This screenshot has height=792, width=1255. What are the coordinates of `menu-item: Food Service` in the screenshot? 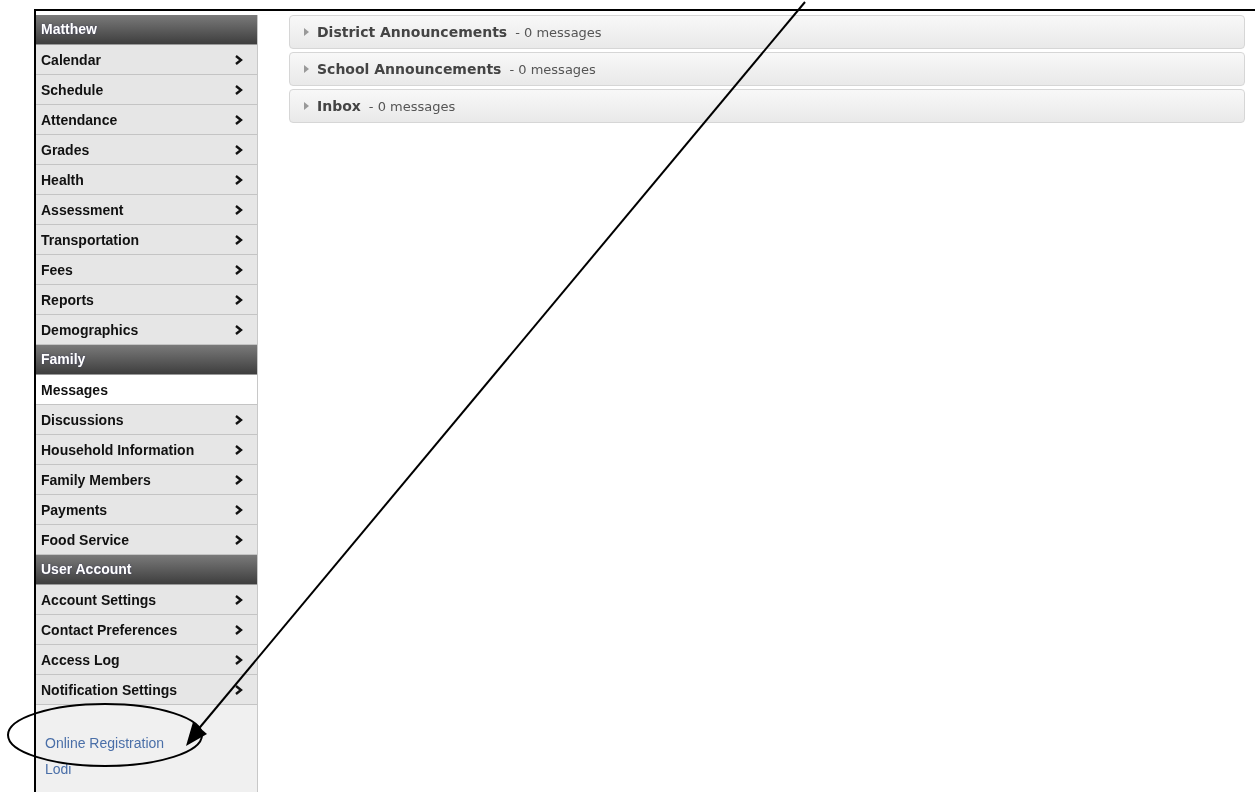 It's located at (146, 540).